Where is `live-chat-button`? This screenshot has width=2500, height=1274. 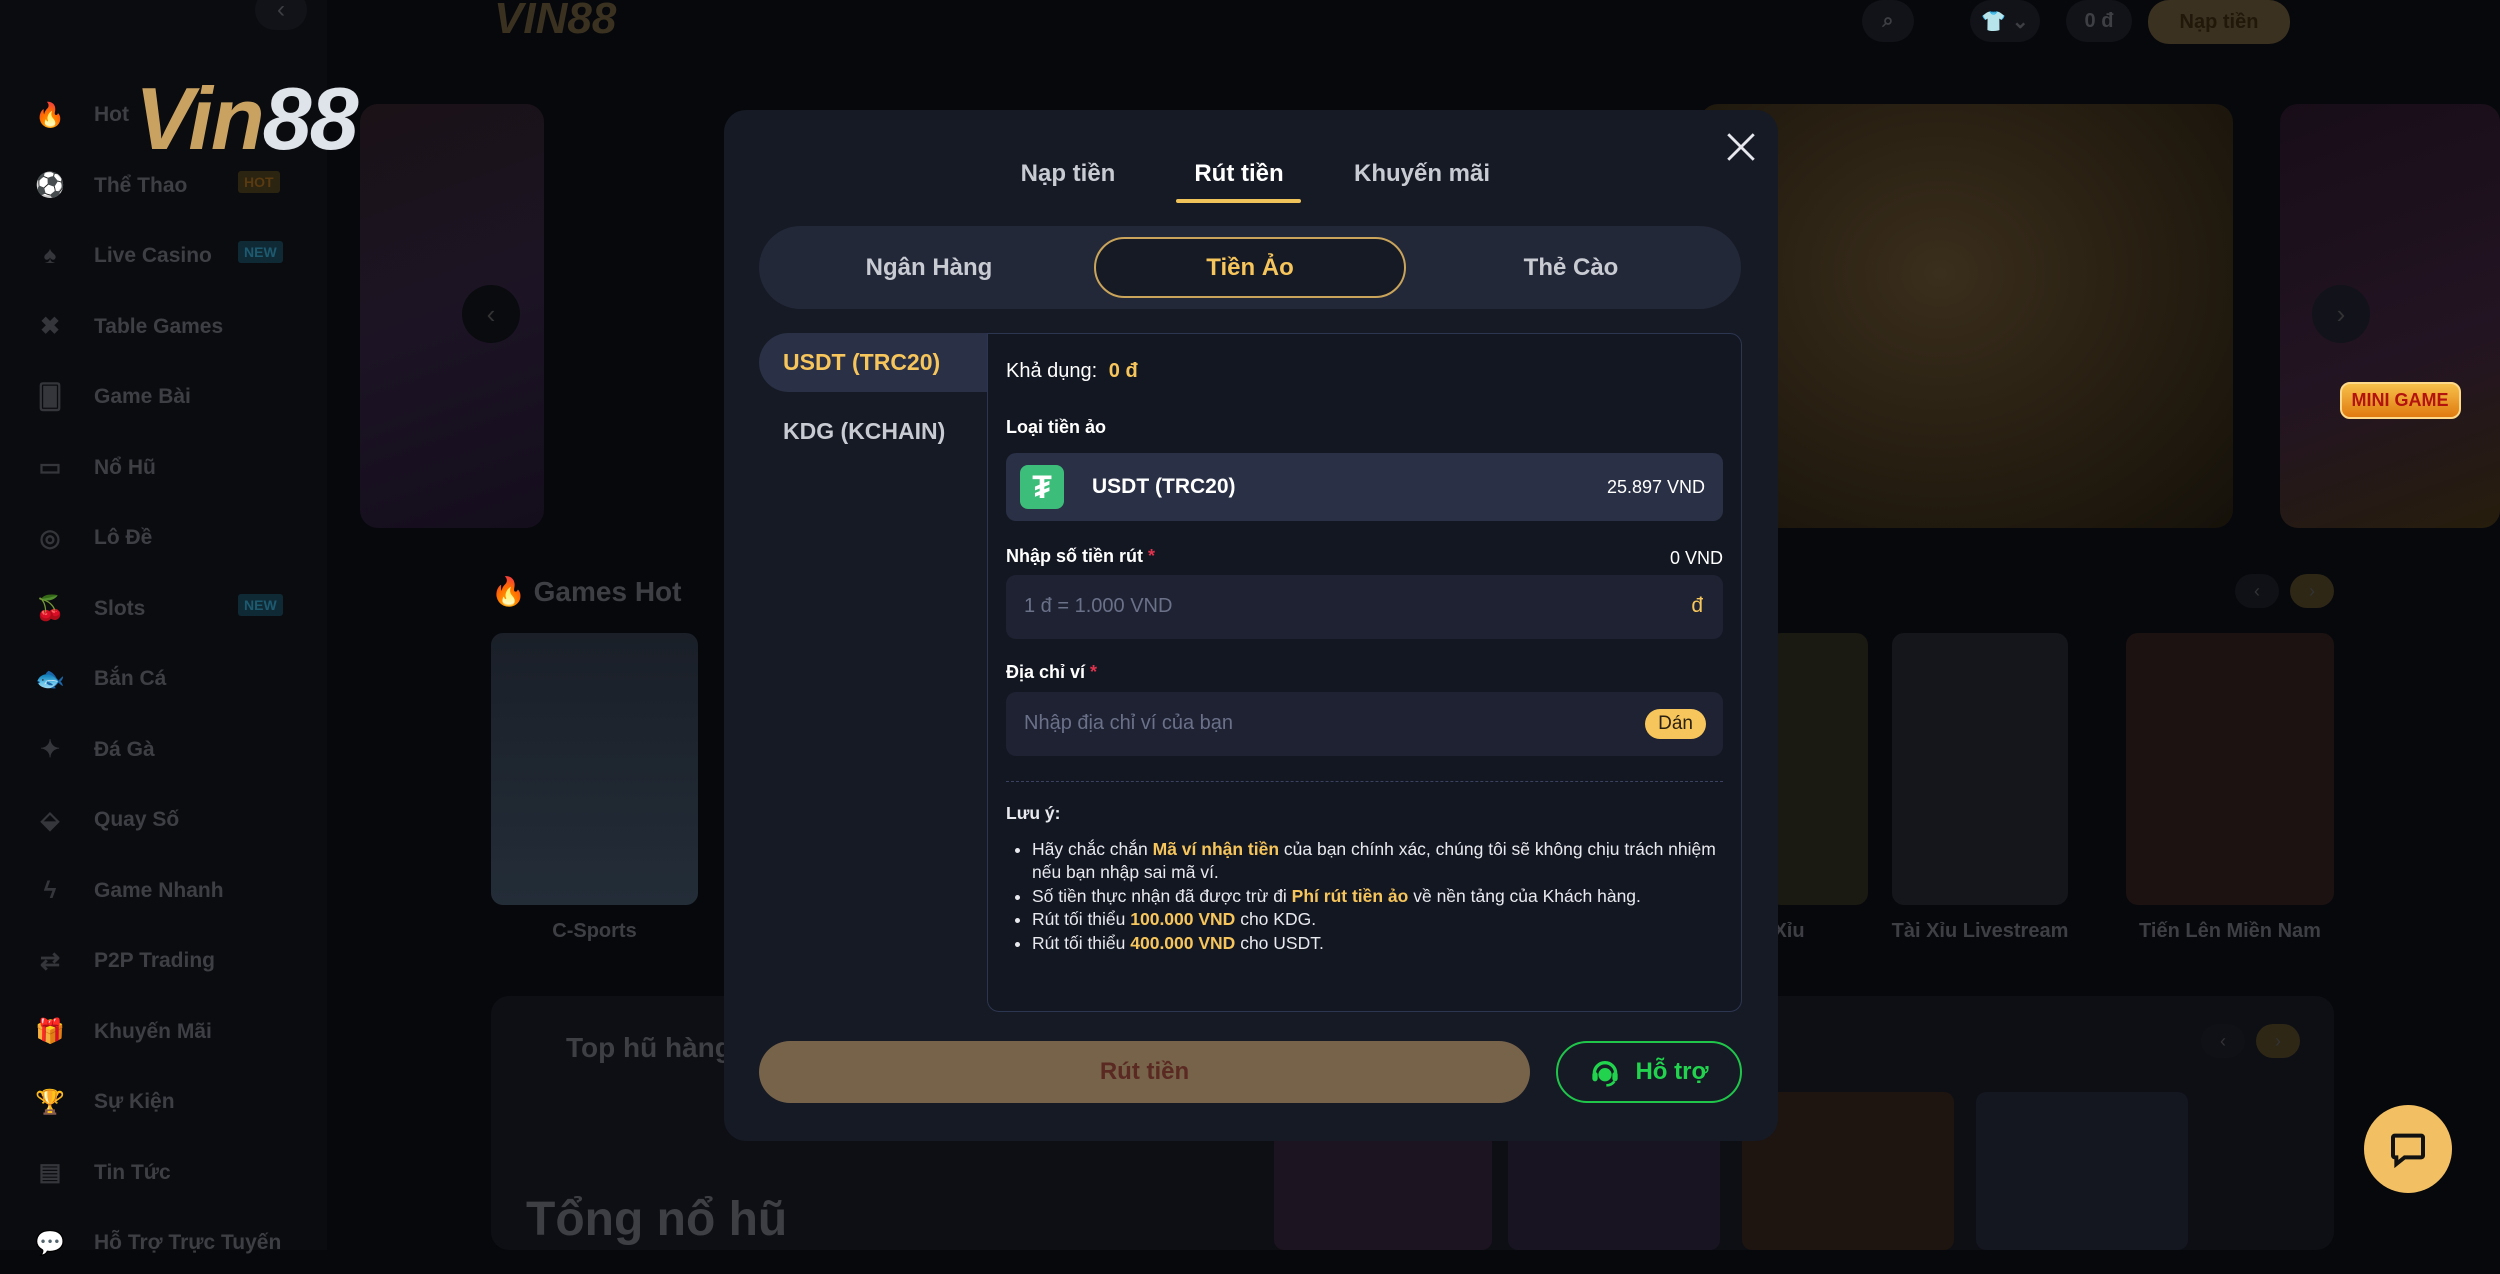 live-chat-button is located at coordinates (2408, 1149).